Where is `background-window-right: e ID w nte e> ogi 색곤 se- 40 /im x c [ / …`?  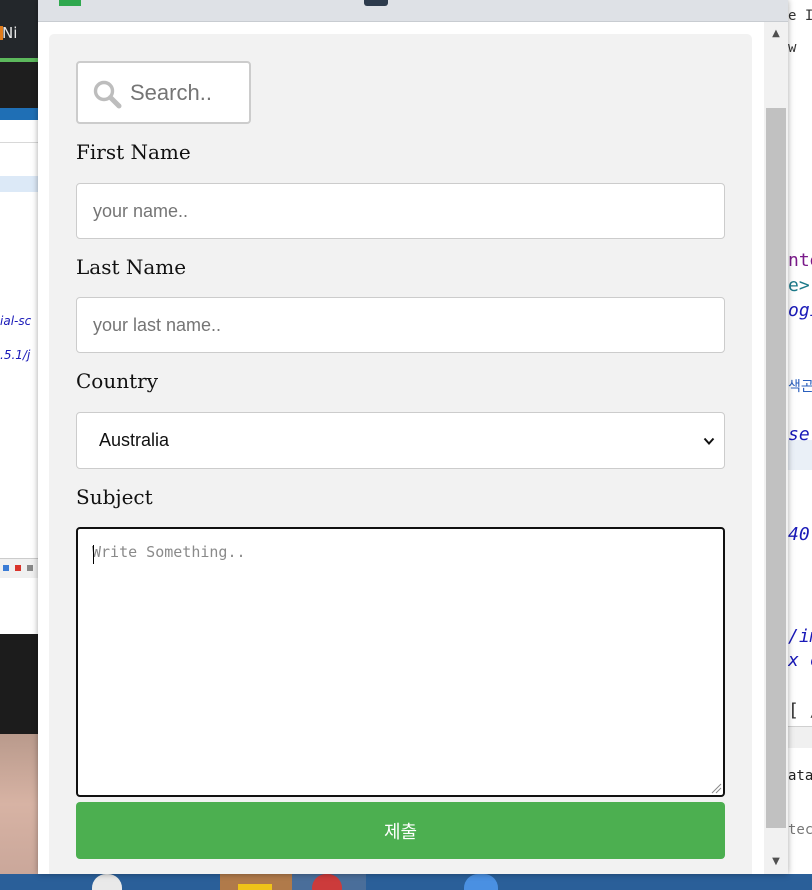
background-window-right: e ID w nte e> ogi 색곤 se- 40 /im x c [ / … is located at coordinates (800, 445).